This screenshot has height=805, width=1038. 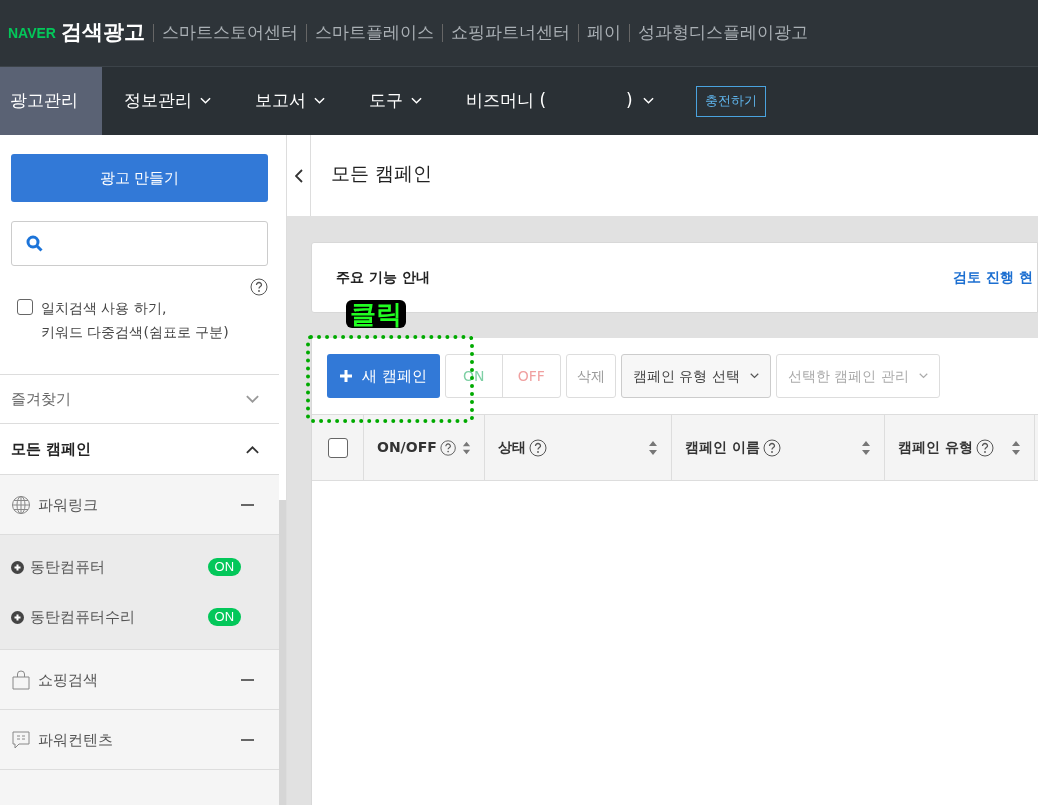 I want to click on campaign-item: 동탄컴퓨터수리 ON, so click(x=140, y=617).